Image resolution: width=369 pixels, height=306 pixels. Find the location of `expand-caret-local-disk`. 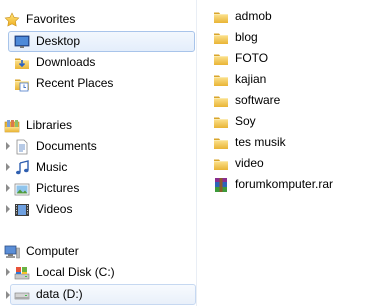

expand-caret-local-disk is located at coordinates (8, 272).